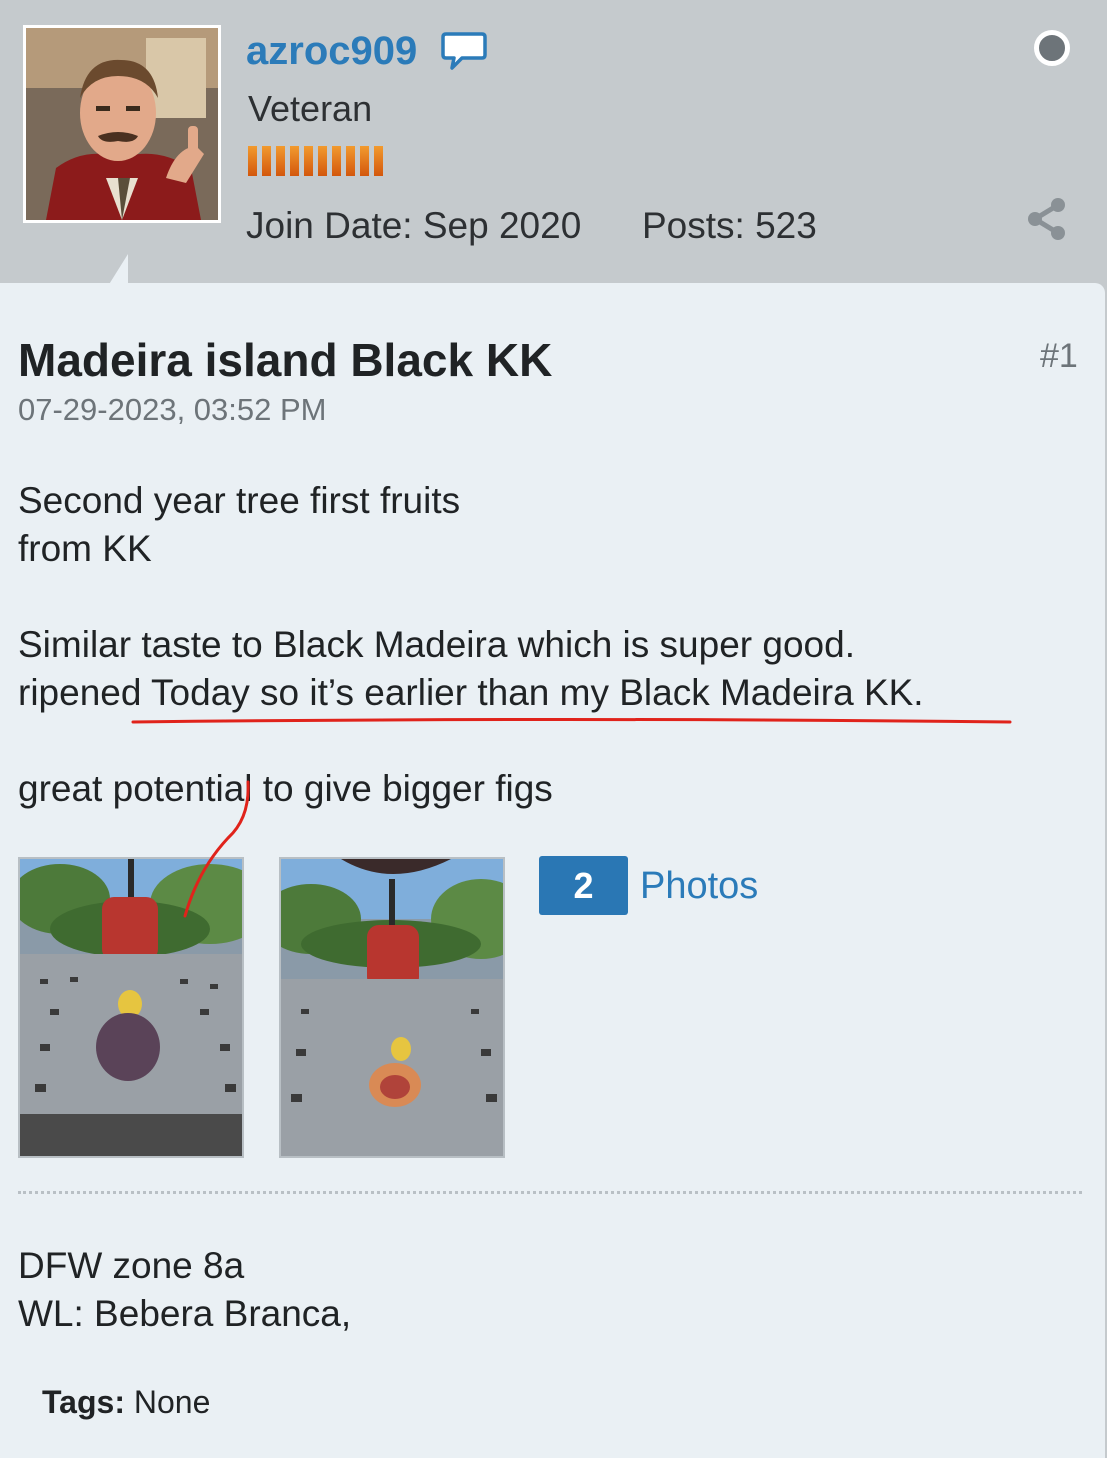 The width and height of the screenshot is (1107, 1458). I want to click on post-number-link: #1, so click(1059, 356).